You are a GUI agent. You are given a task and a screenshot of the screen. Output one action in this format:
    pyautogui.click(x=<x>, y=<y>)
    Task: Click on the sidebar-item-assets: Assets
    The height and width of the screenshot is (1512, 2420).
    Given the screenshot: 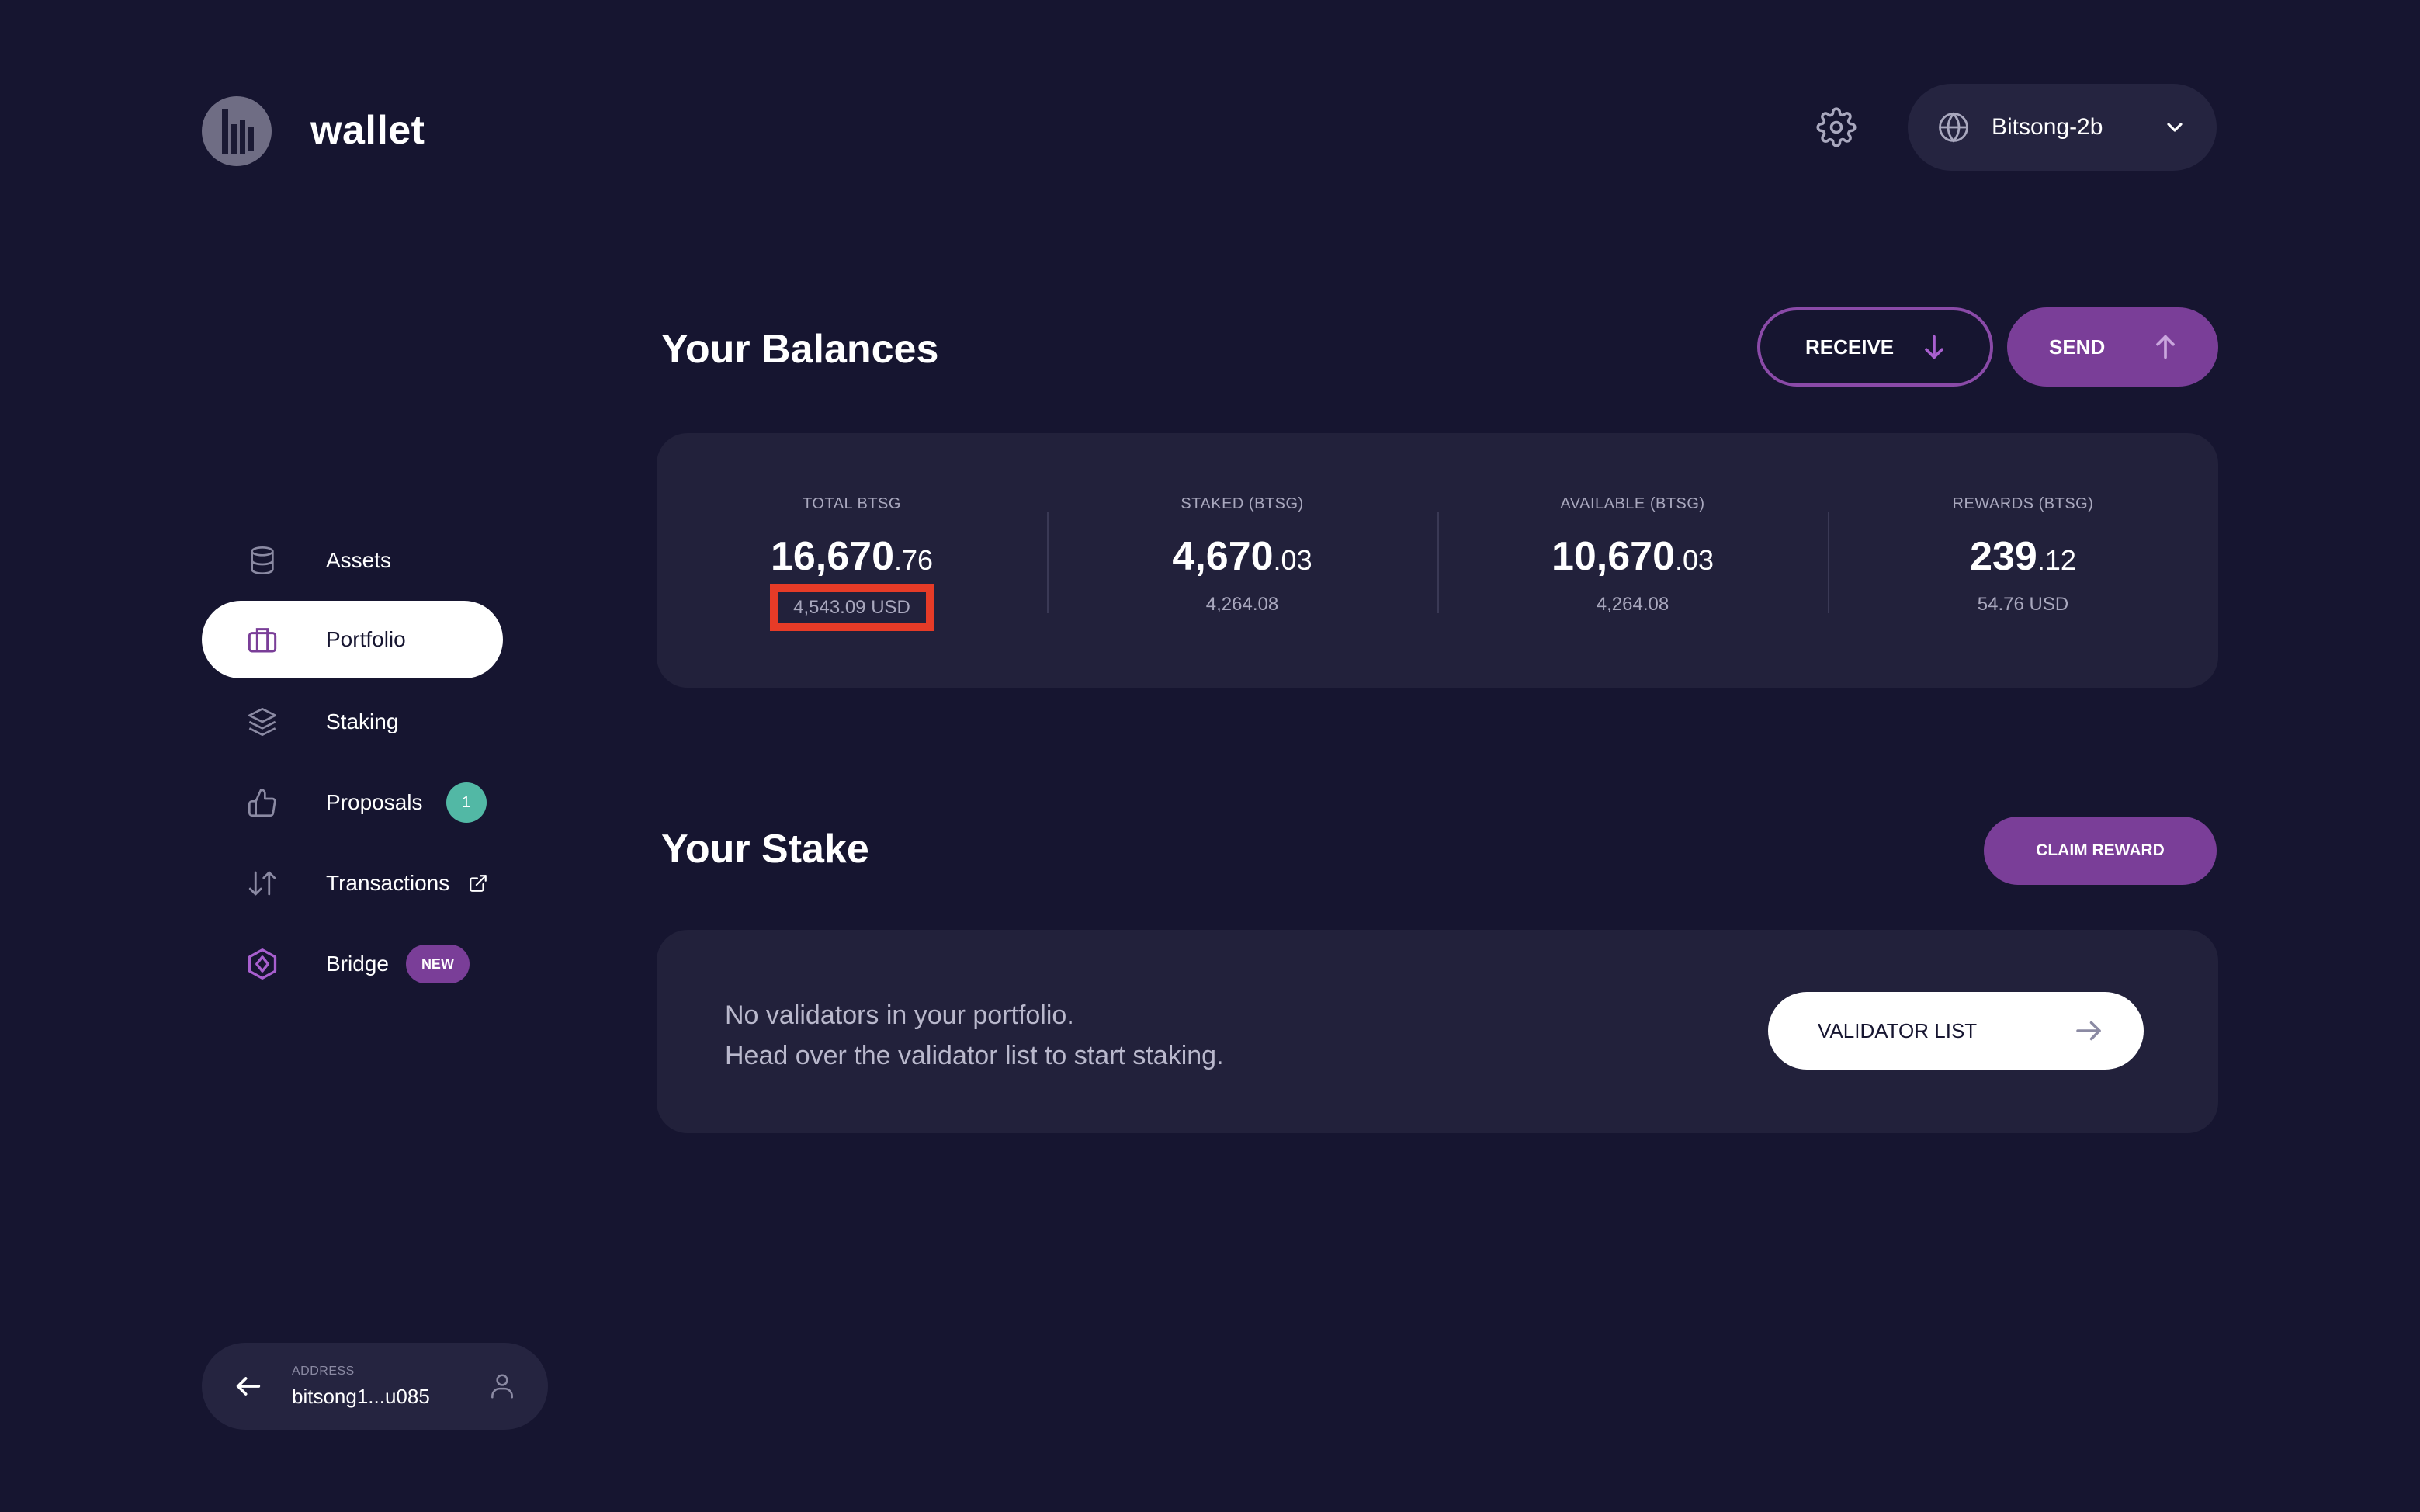 What is the action you would take?
    pyautogui.click(x=352, y=560)
    